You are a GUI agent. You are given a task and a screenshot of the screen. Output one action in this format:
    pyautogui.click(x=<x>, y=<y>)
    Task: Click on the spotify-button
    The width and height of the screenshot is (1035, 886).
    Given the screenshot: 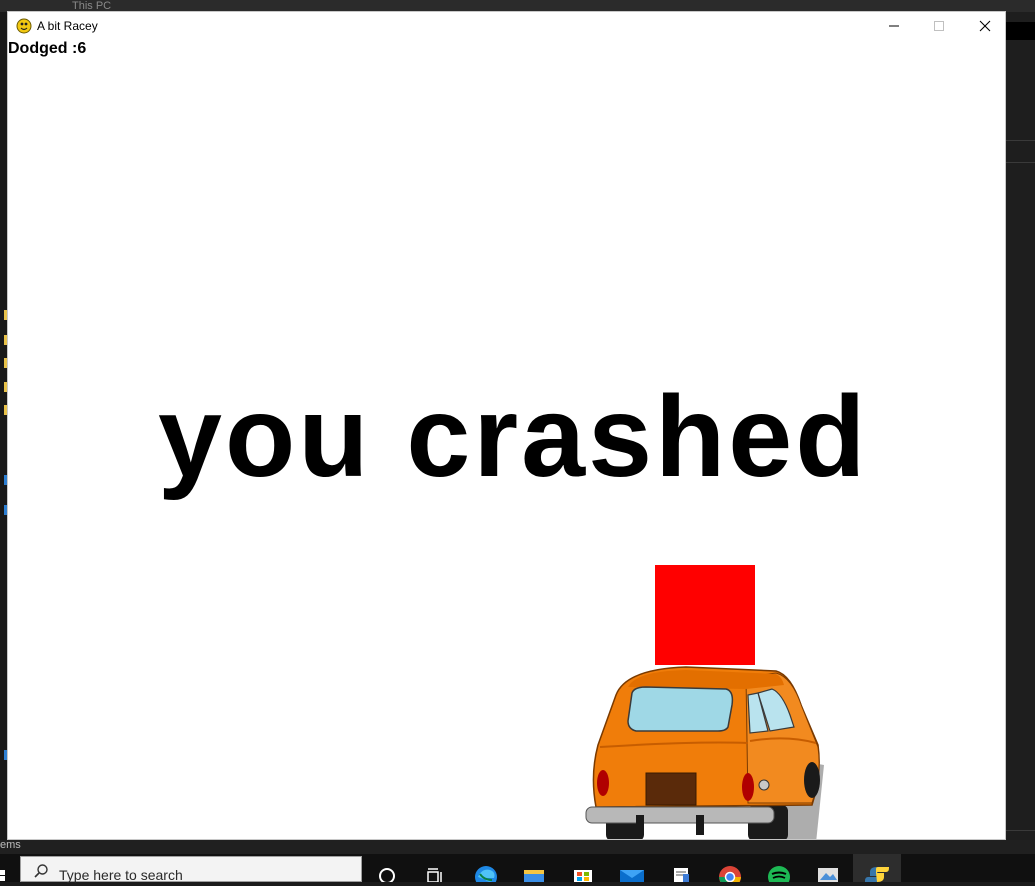 What is the action you would take?
    pyautogui.click(x=779, y=868)
    